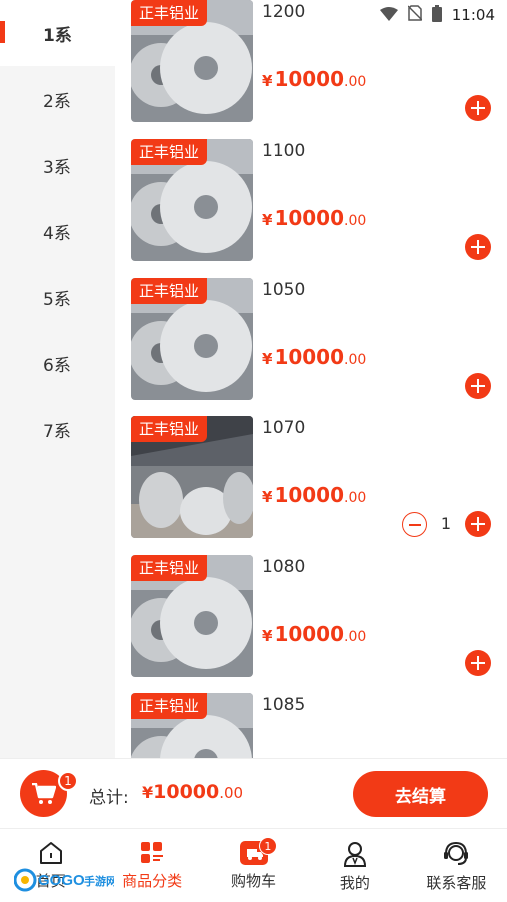  Describe the element at coordinates (311, 725) in the screenshot. I see `product-card: 正丰铝业 1085` at that location.